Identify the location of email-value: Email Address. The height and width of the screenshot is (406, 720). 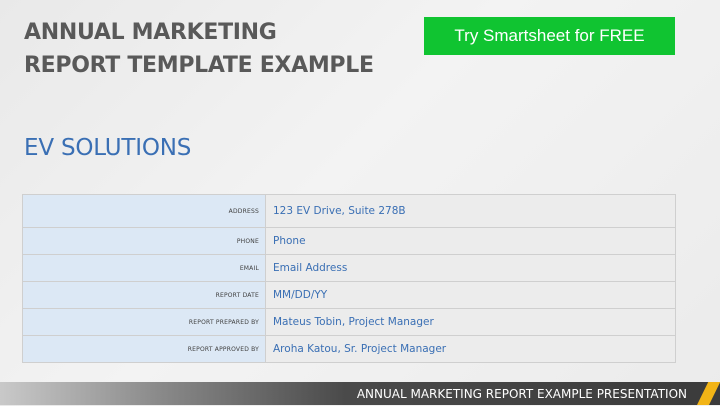
(470, 268).